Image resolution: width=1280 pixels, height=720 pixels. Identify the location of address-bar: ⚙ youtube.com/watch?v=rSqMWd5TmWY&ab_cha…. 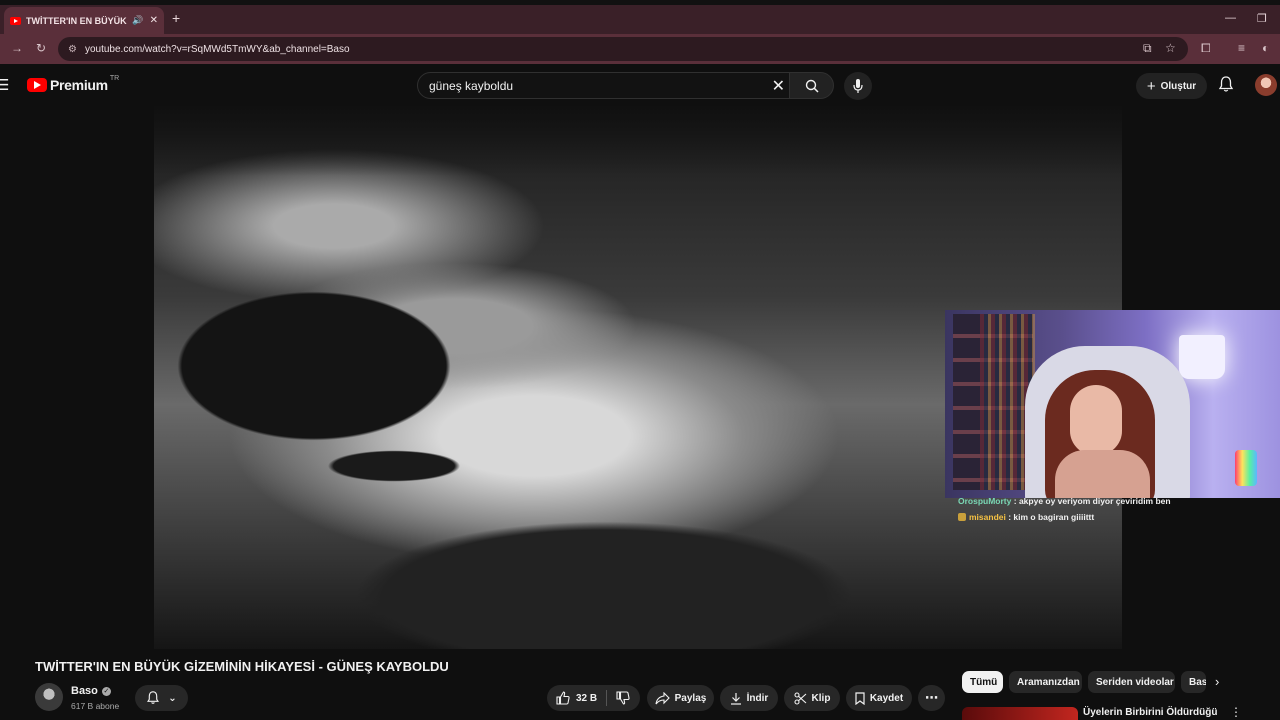
(623, 49).